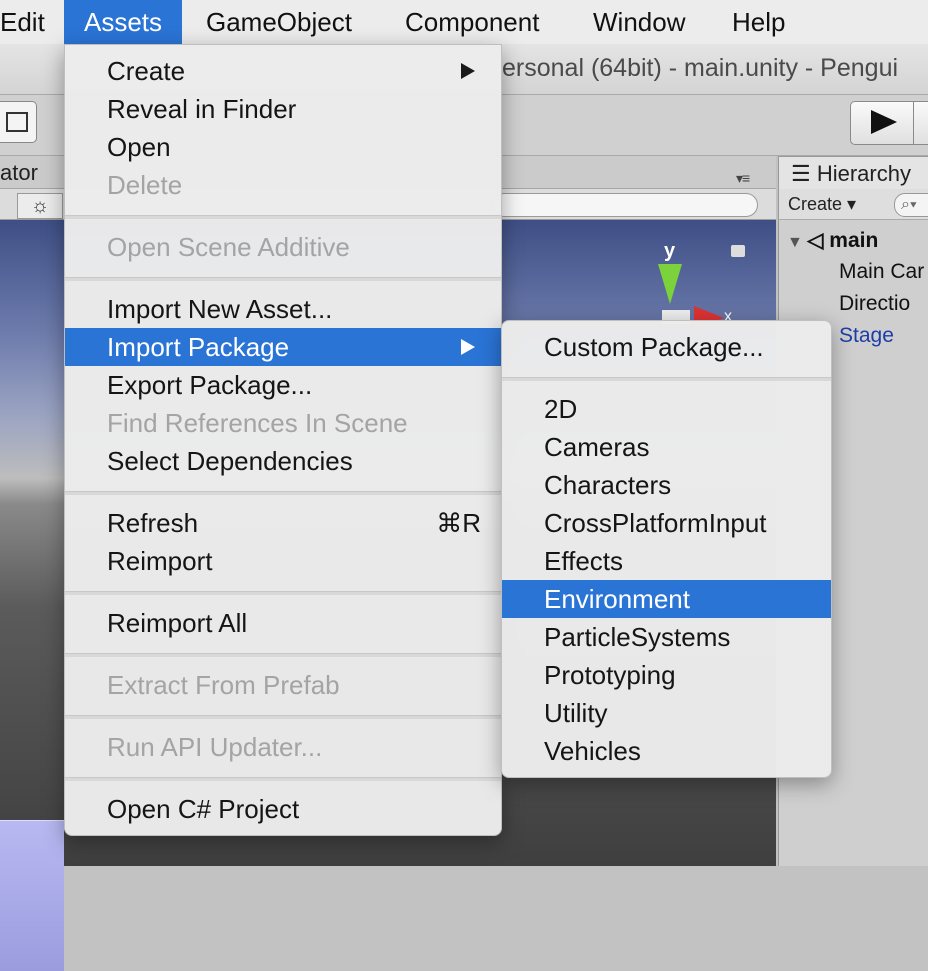  Describe the element at coordinates (576, 713) in the screenshot. I see `menu-item-label: Utility` at that location.